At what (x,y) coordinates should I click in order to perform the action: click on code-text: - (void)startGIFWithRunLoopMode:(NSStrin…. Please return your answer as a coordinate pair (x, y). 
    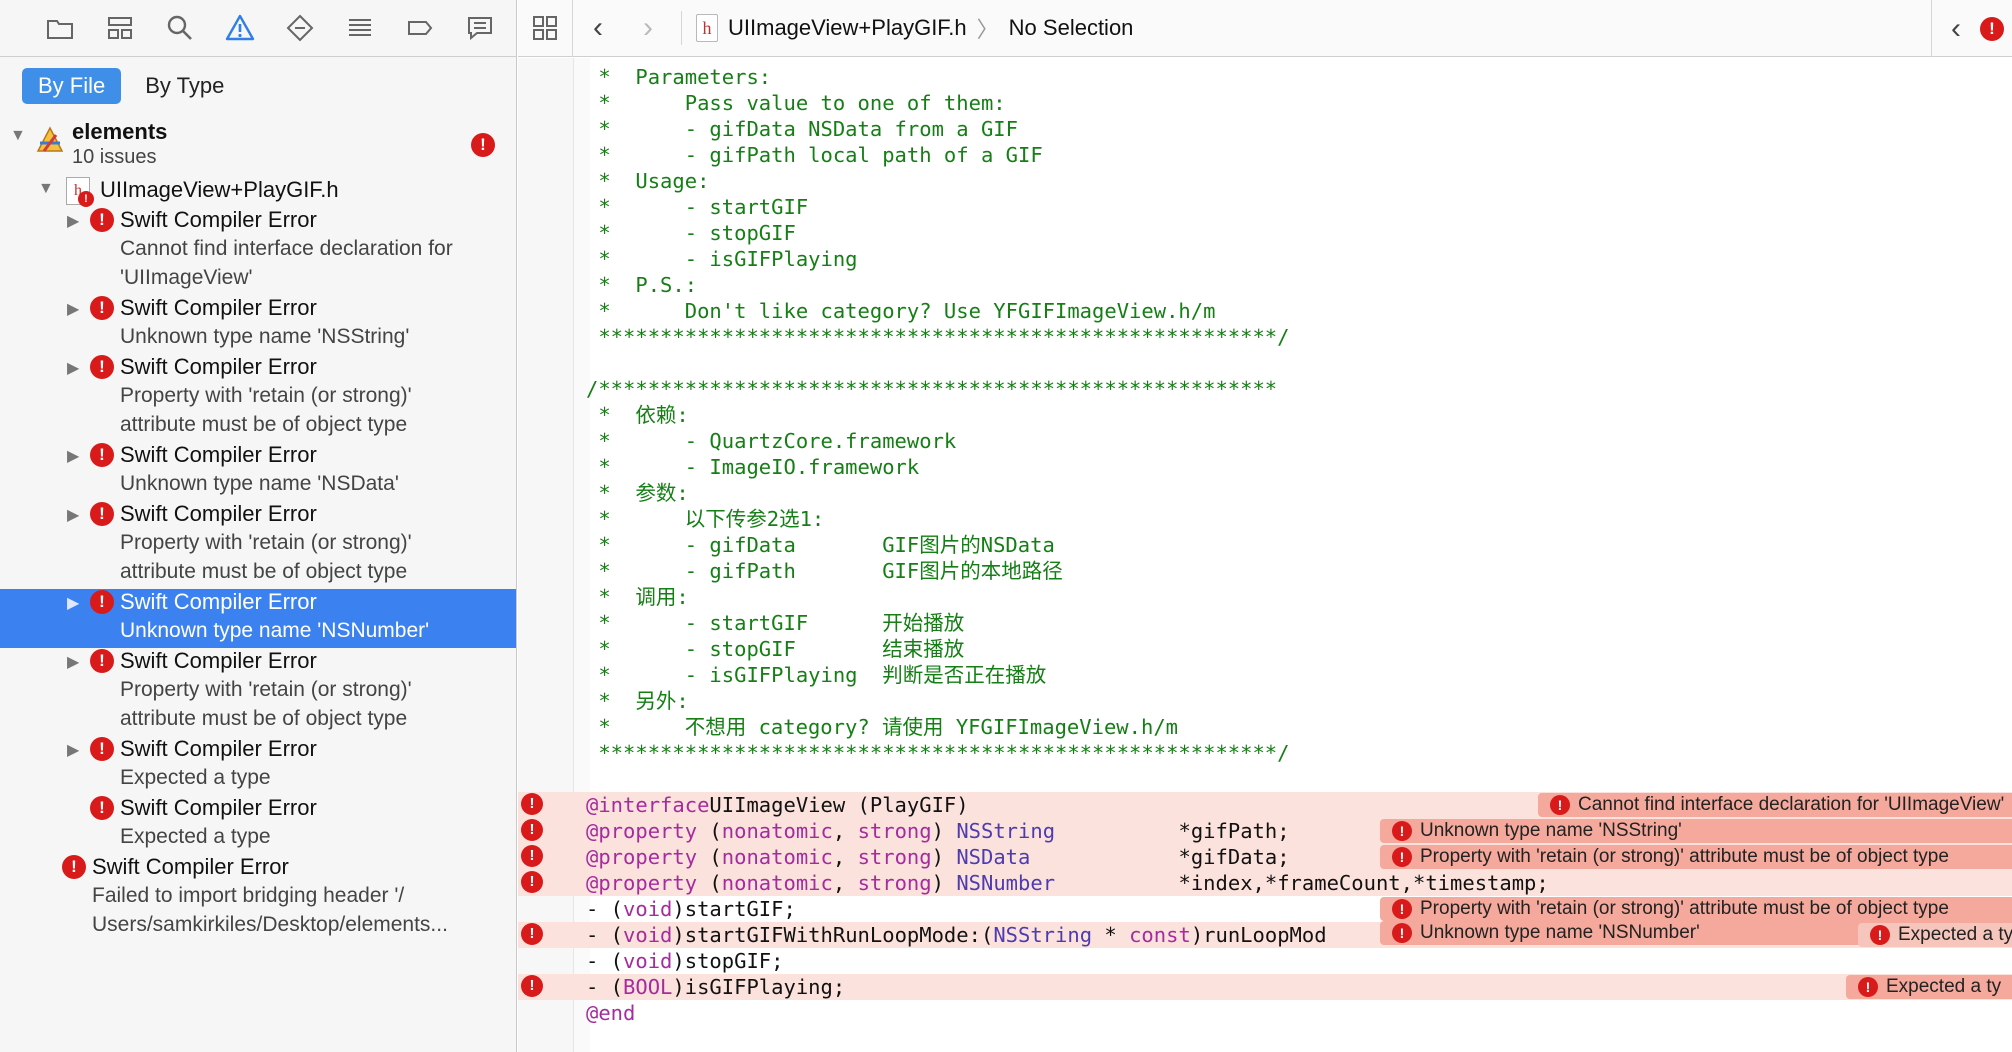
    Looking at the image, I should click on (956, 935).